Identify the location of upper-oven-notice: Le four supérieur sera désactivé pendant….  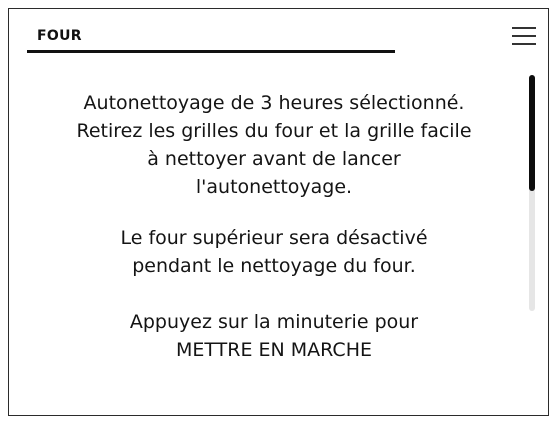
(274, 252).